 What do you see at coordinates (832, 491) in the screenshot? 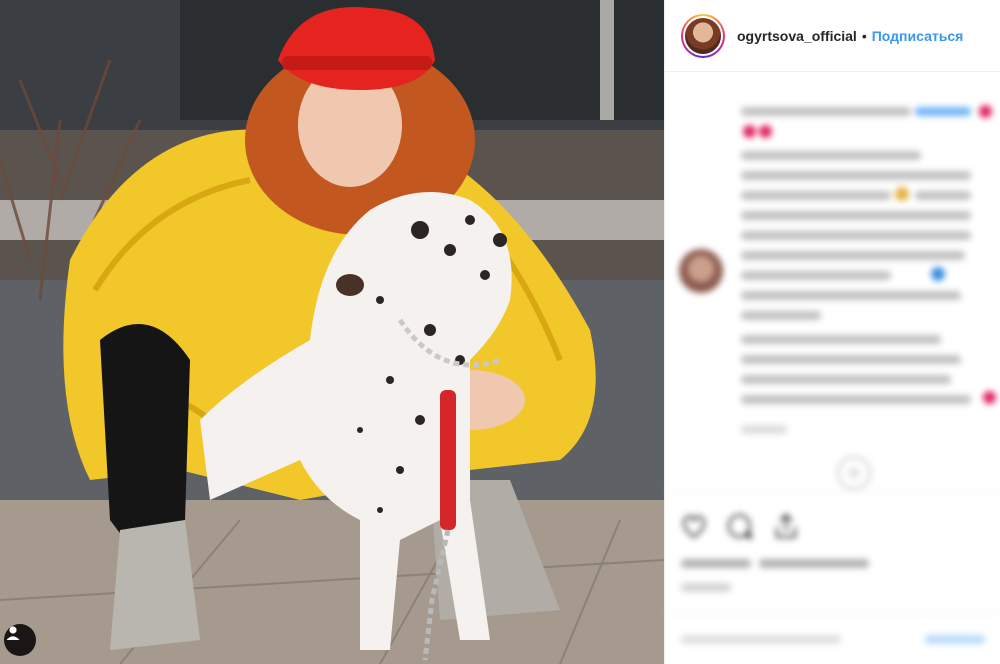
I see `divider` at bounding box center [832, 491].